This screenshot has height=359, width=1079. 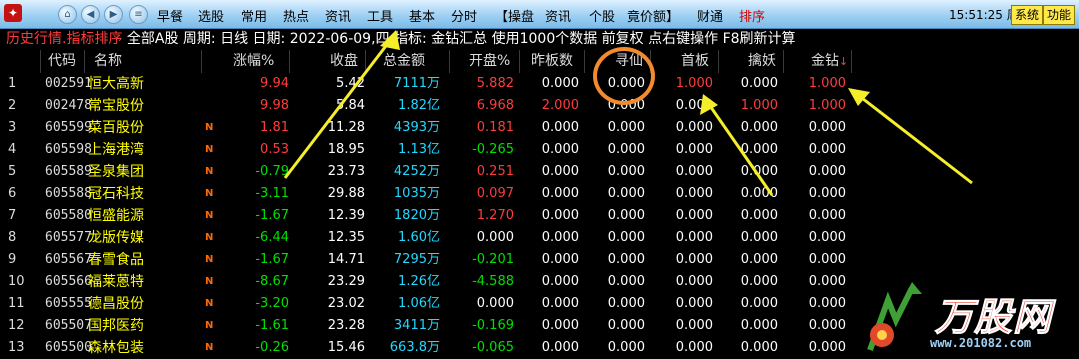 I want to click on stock-name: 恒大高新, so click(x=116, y=84).